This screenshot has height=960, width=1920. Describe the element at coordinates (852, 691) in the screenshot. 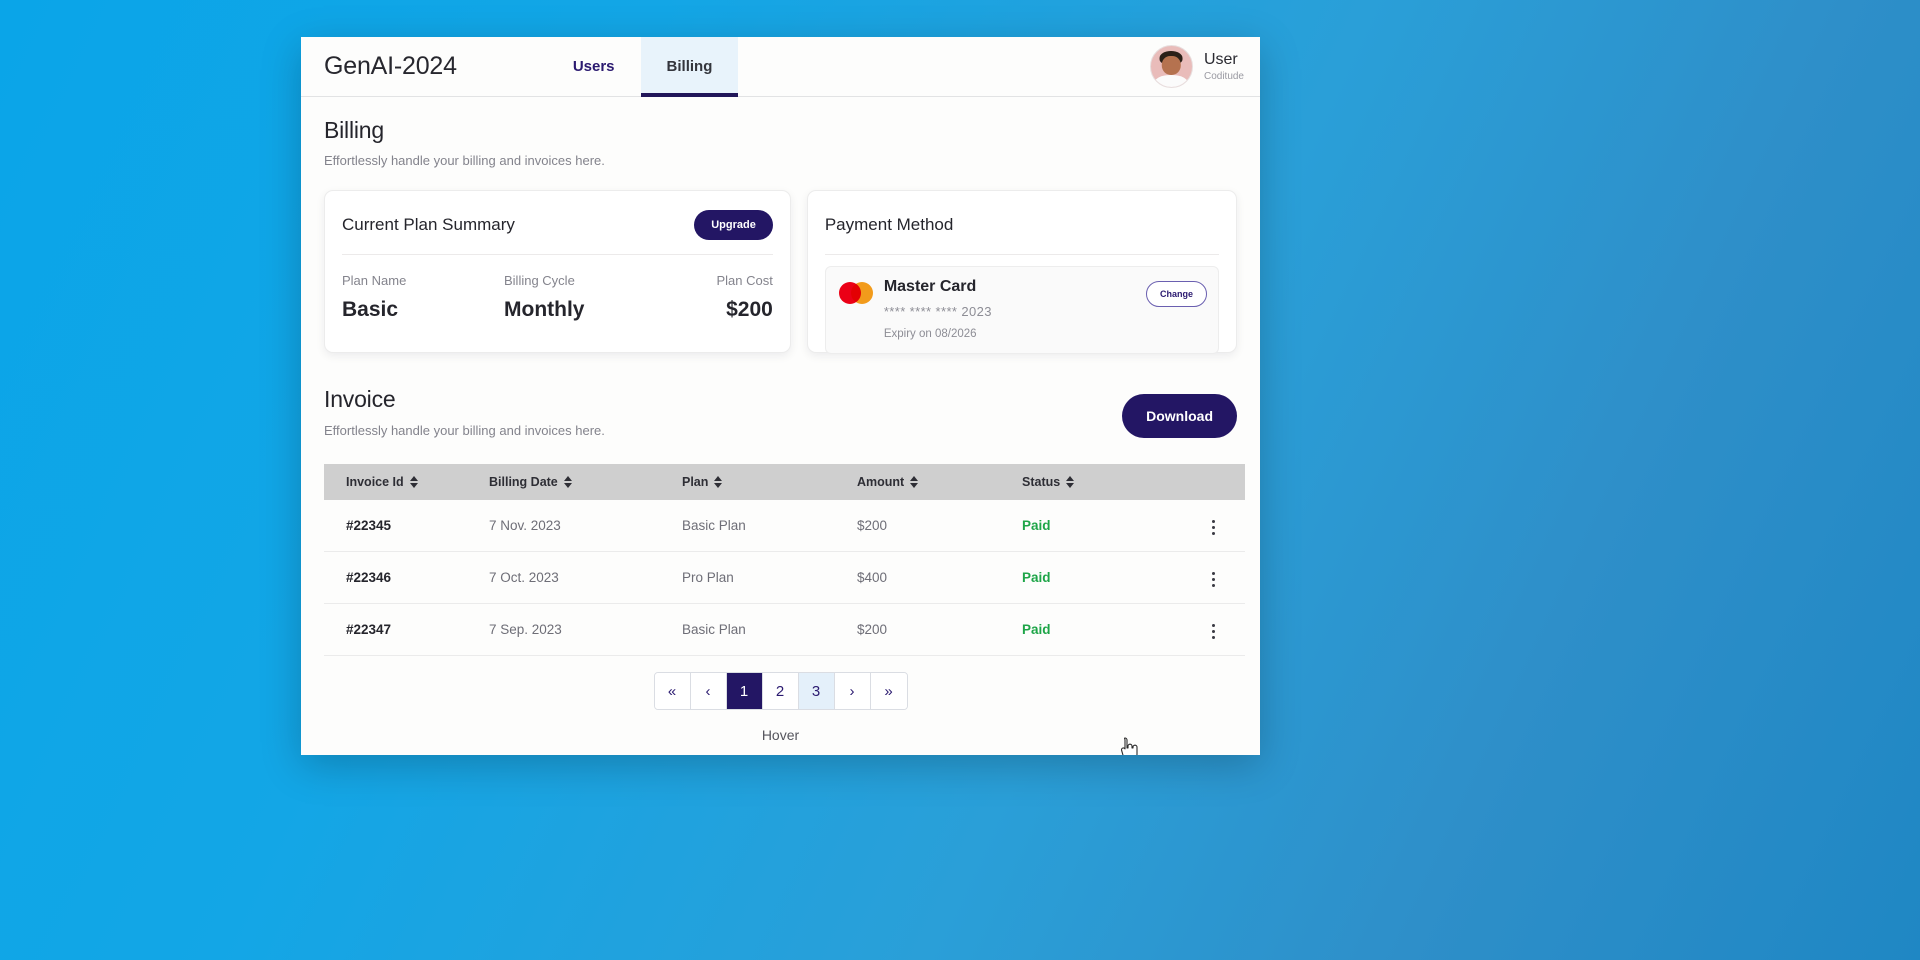

I see `pagination-next-button: ›` at that location.